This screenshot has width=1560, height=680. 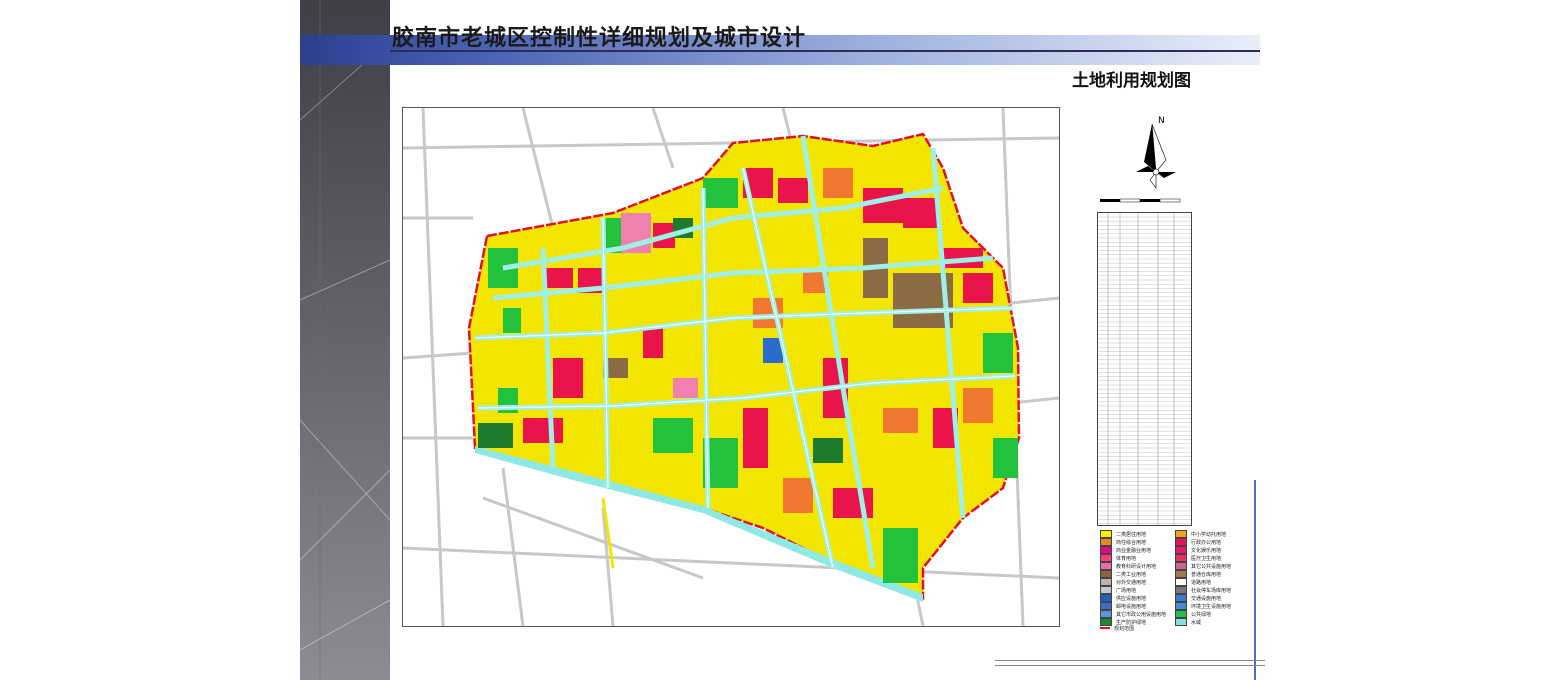 I want to click on legend-label: 二类居住用地, so click(x=1131, y=534).